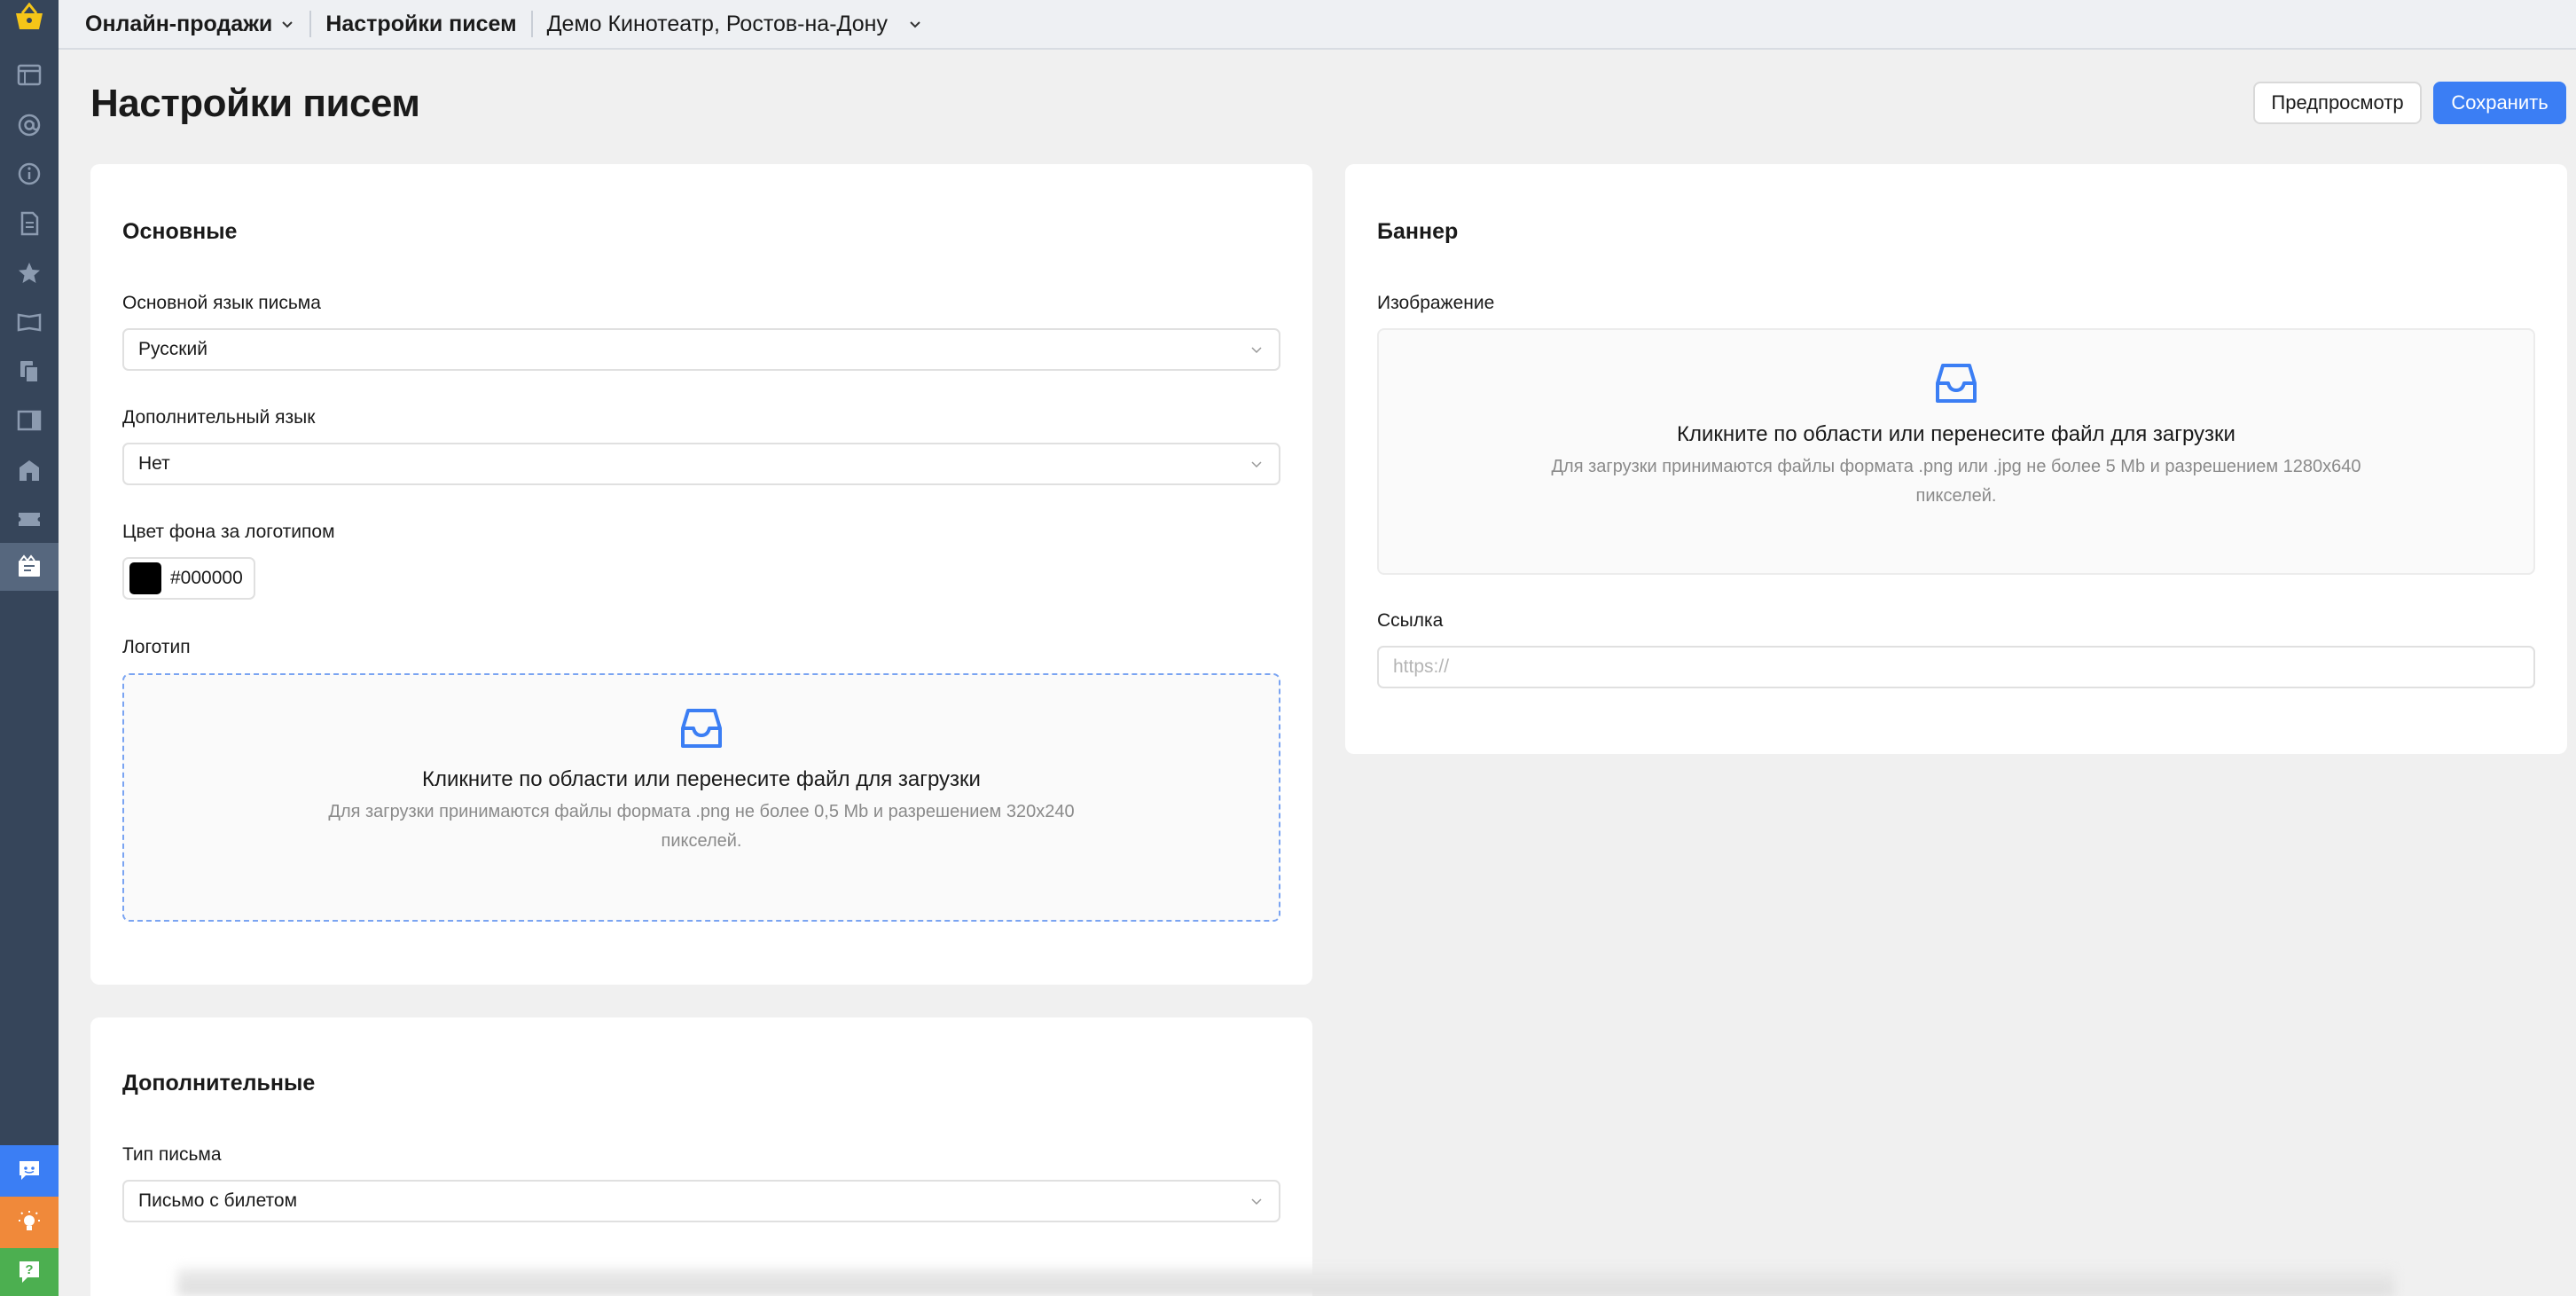 The width and height of the screenshot is (2576, 1296). What do you see at coordinates (30, 470) in the screenshot?
I see `building-icon` at bounding box center [30, 470].